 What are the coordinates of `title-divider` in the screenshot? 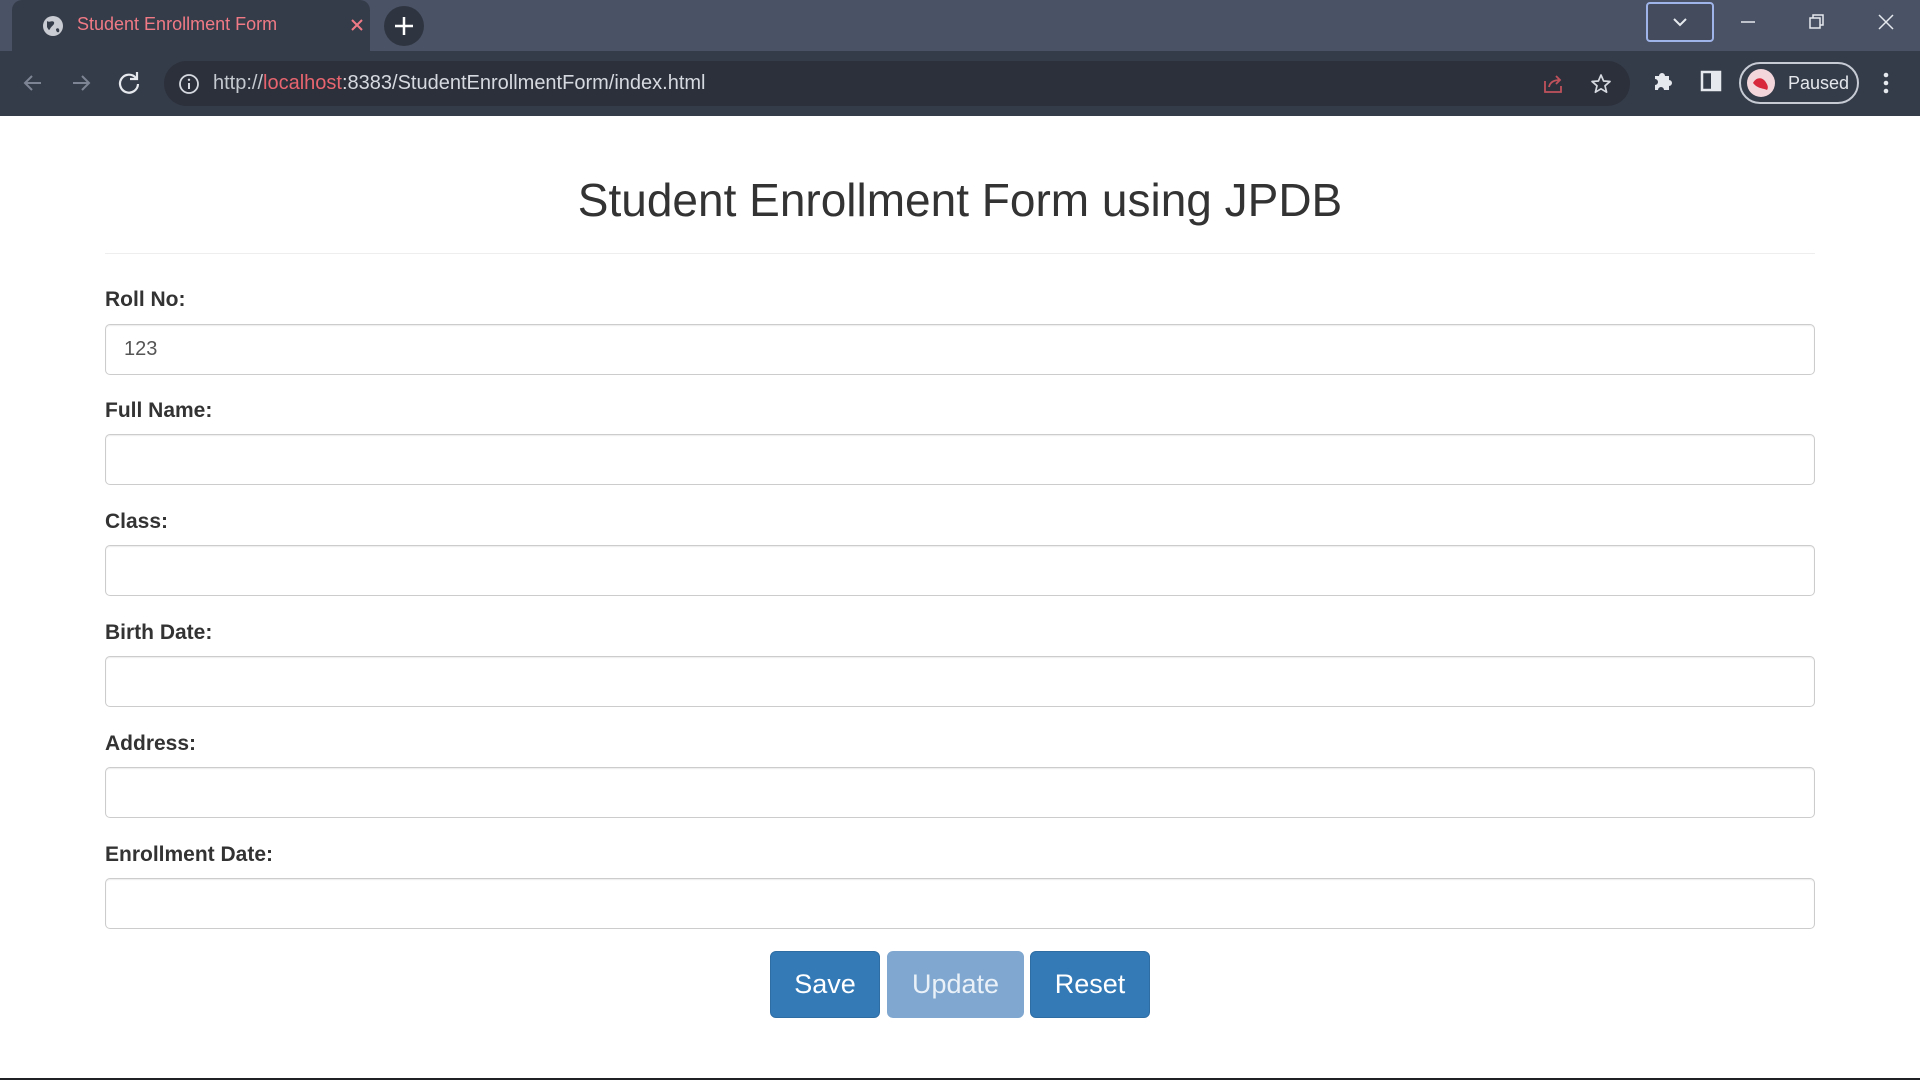 It's located at (960, 253).